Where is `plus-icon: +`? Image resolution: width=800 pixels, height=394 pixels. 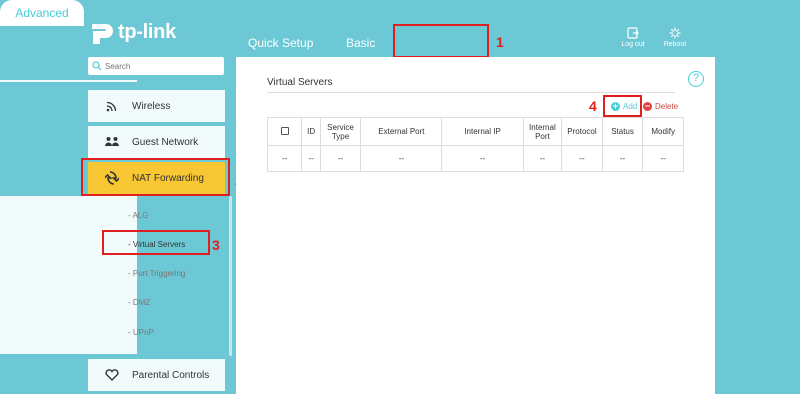 plus-icon: + is located at coordinates (615, 106).